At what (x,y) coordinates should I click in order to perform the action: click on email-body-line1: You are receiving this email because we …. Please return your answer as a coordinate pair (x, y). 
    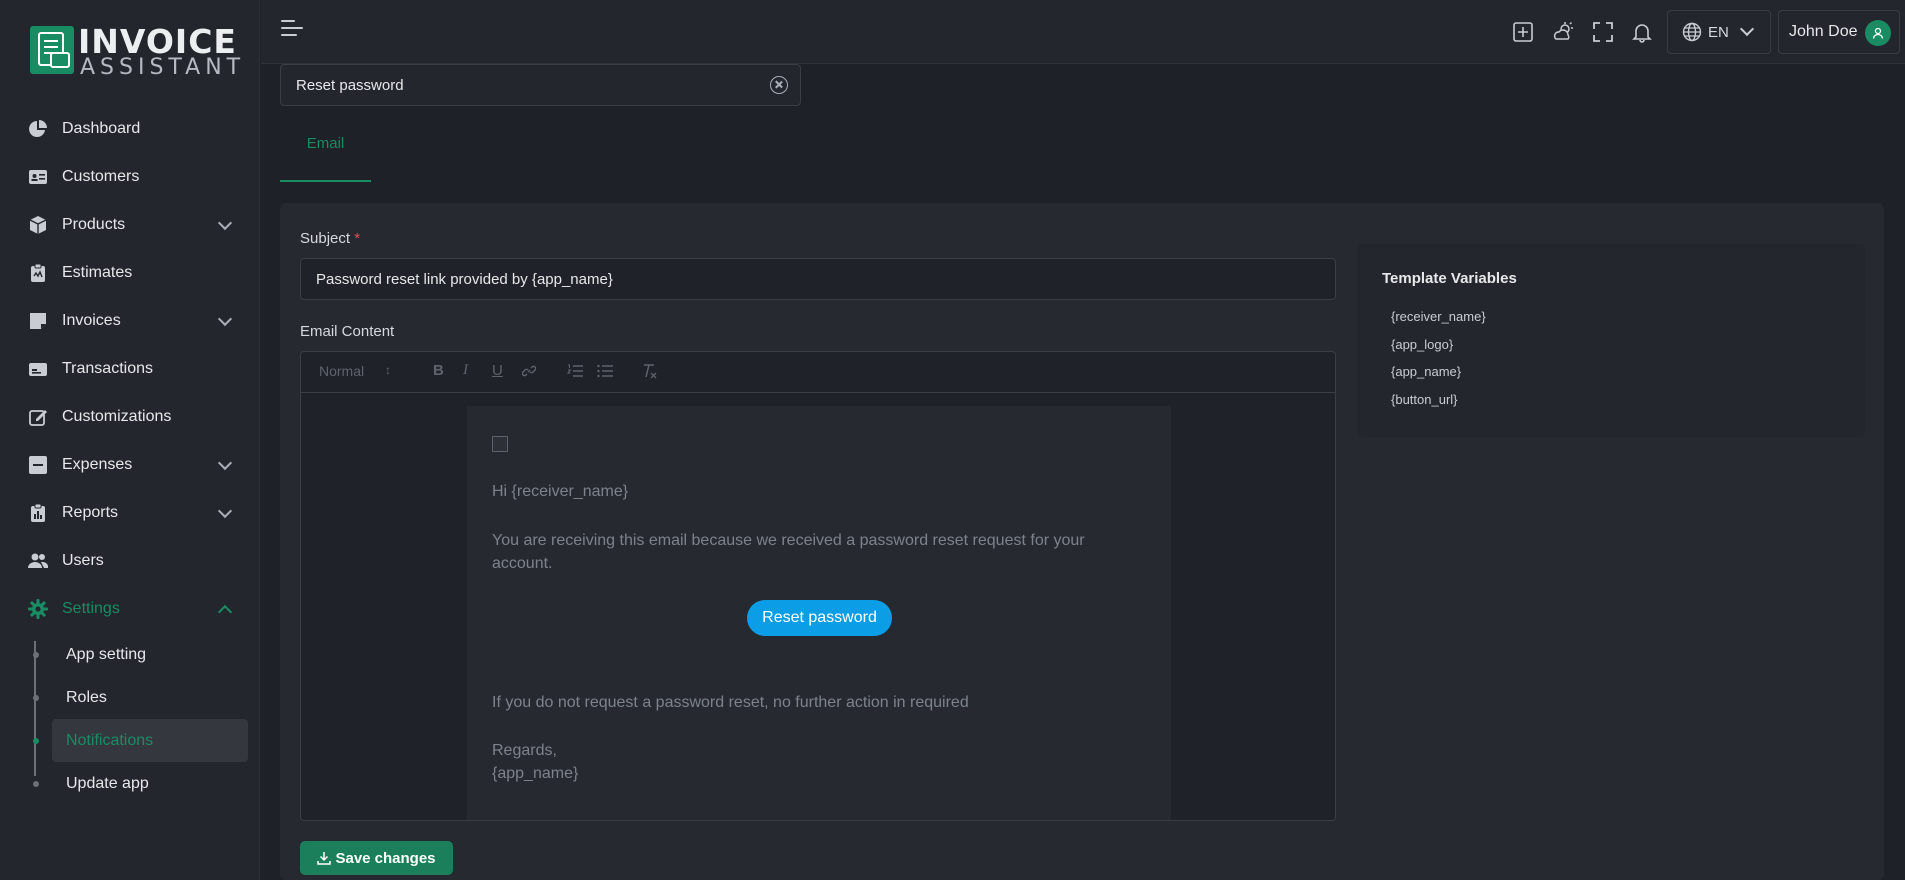
    Looking at the image, I should click on (788, 540).